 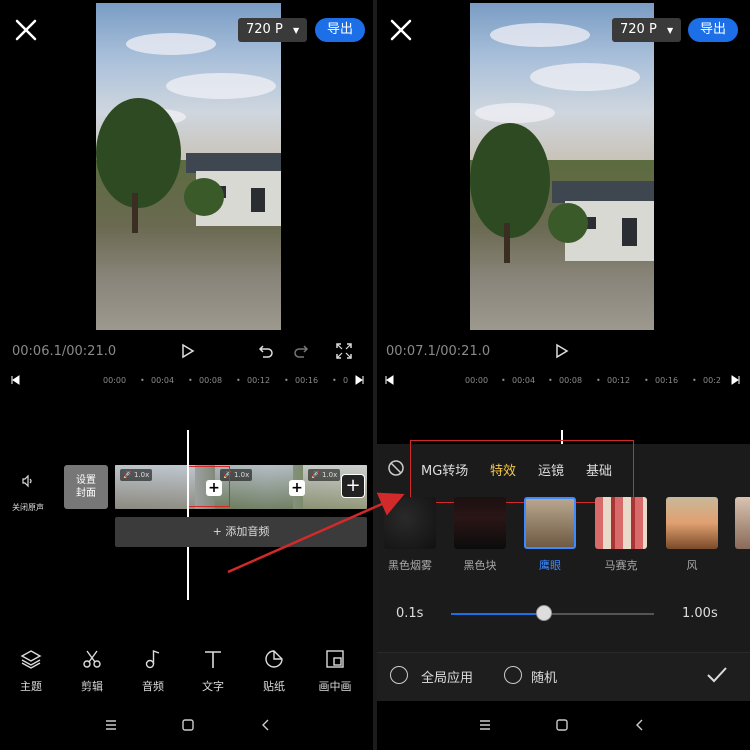 I want to click on duration-slider-track, so click(x=552, y=613).